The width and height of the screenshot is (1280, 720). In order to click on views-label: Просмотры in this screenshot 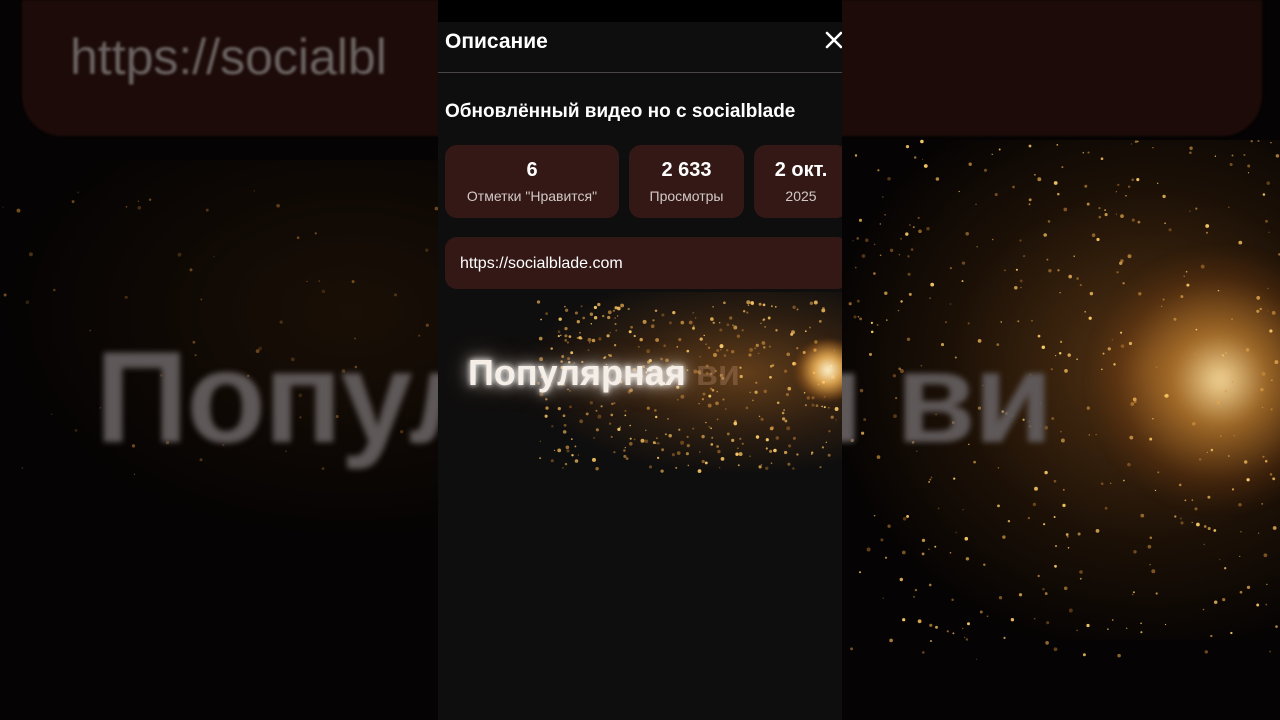, I will do `click(686, 196)`.